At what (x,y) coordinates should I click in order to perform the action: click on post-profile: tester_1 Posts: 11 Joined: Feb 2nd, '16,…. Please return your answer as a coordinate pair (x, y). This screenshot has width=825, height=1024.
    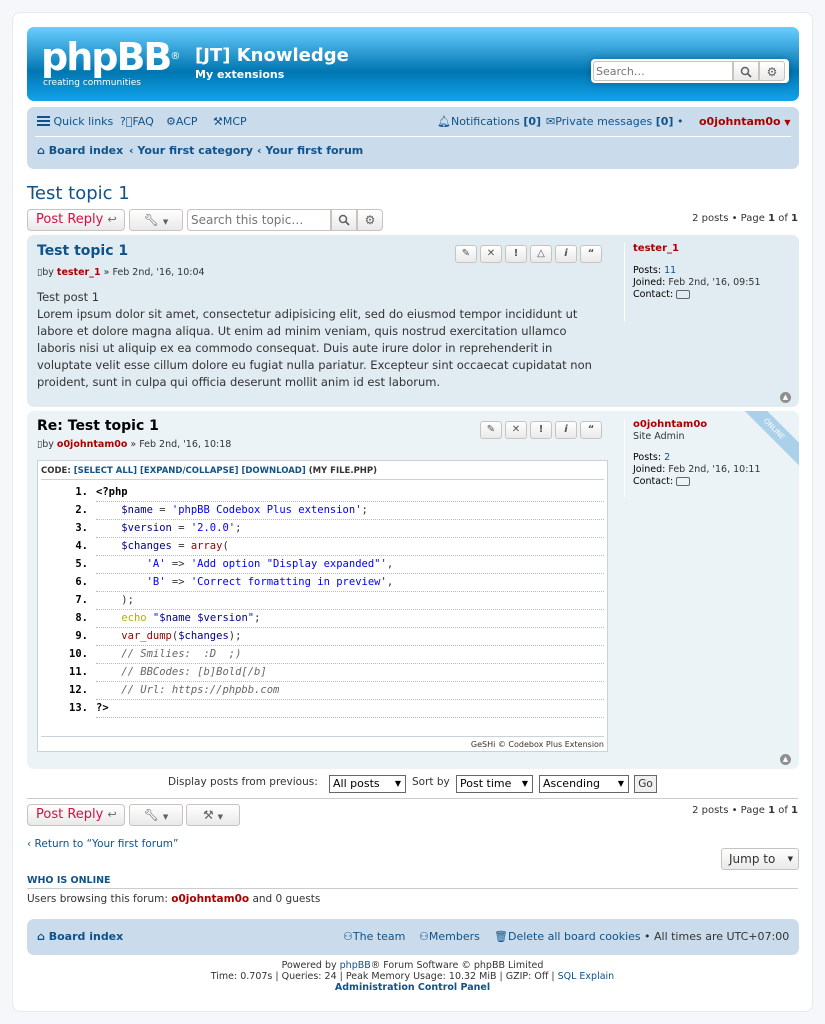
    Looking at the image, I should click on (706, 282).